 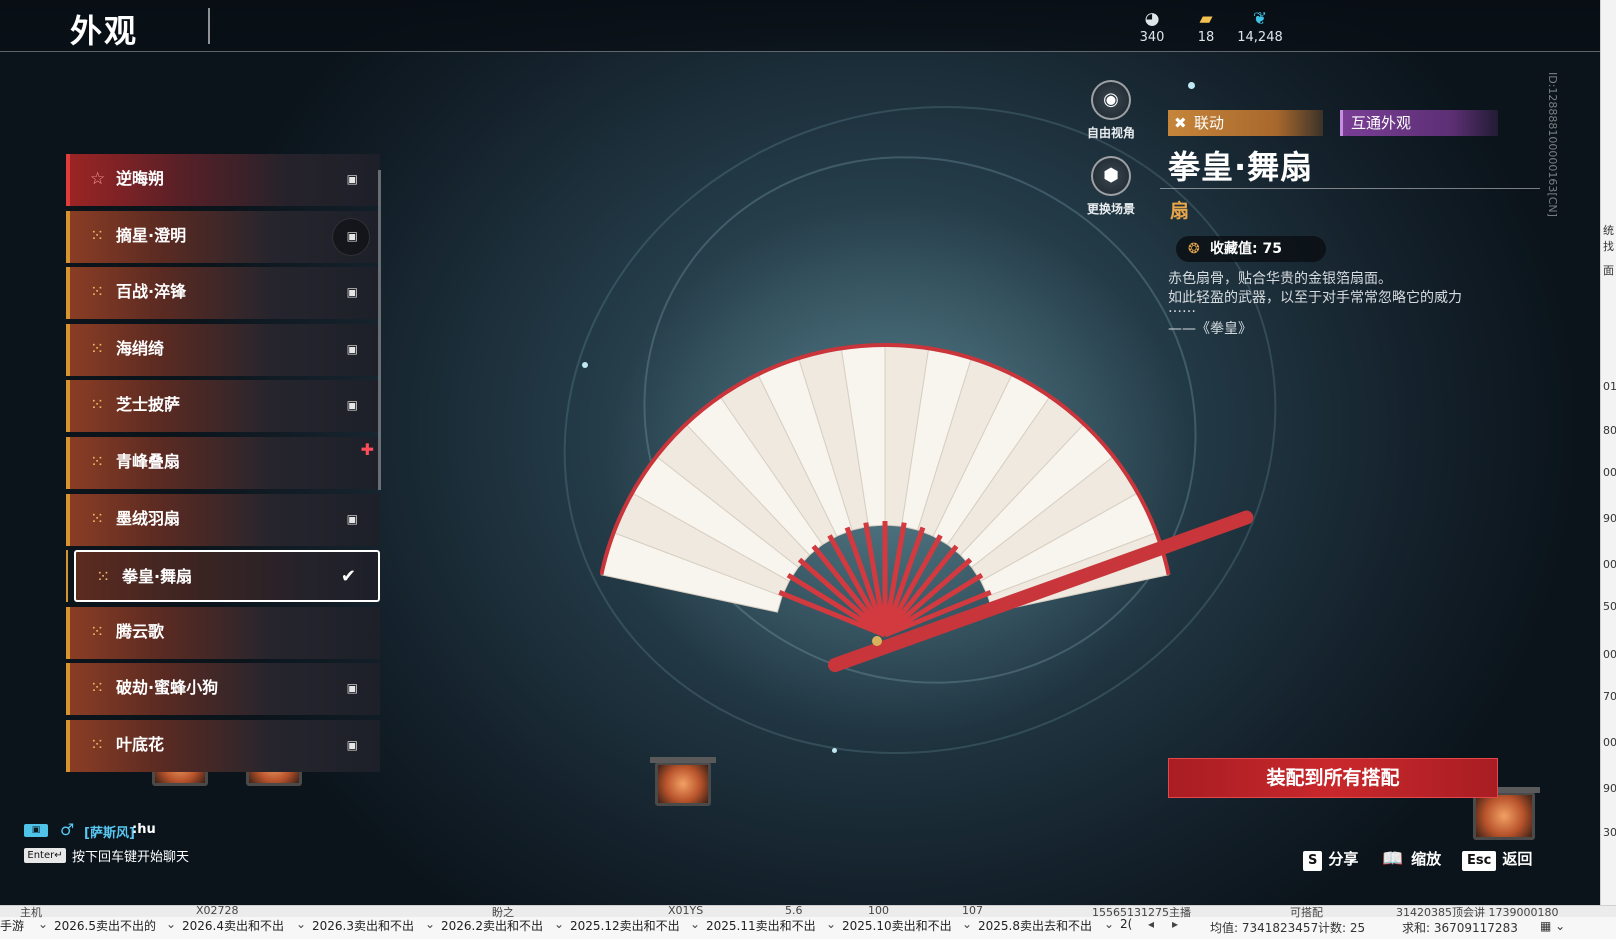 What do you see at coordinates (1241, 167) in the screenshot?
I see `item-title: 拳皇·舞扇` at bounding box center [1241, 167].